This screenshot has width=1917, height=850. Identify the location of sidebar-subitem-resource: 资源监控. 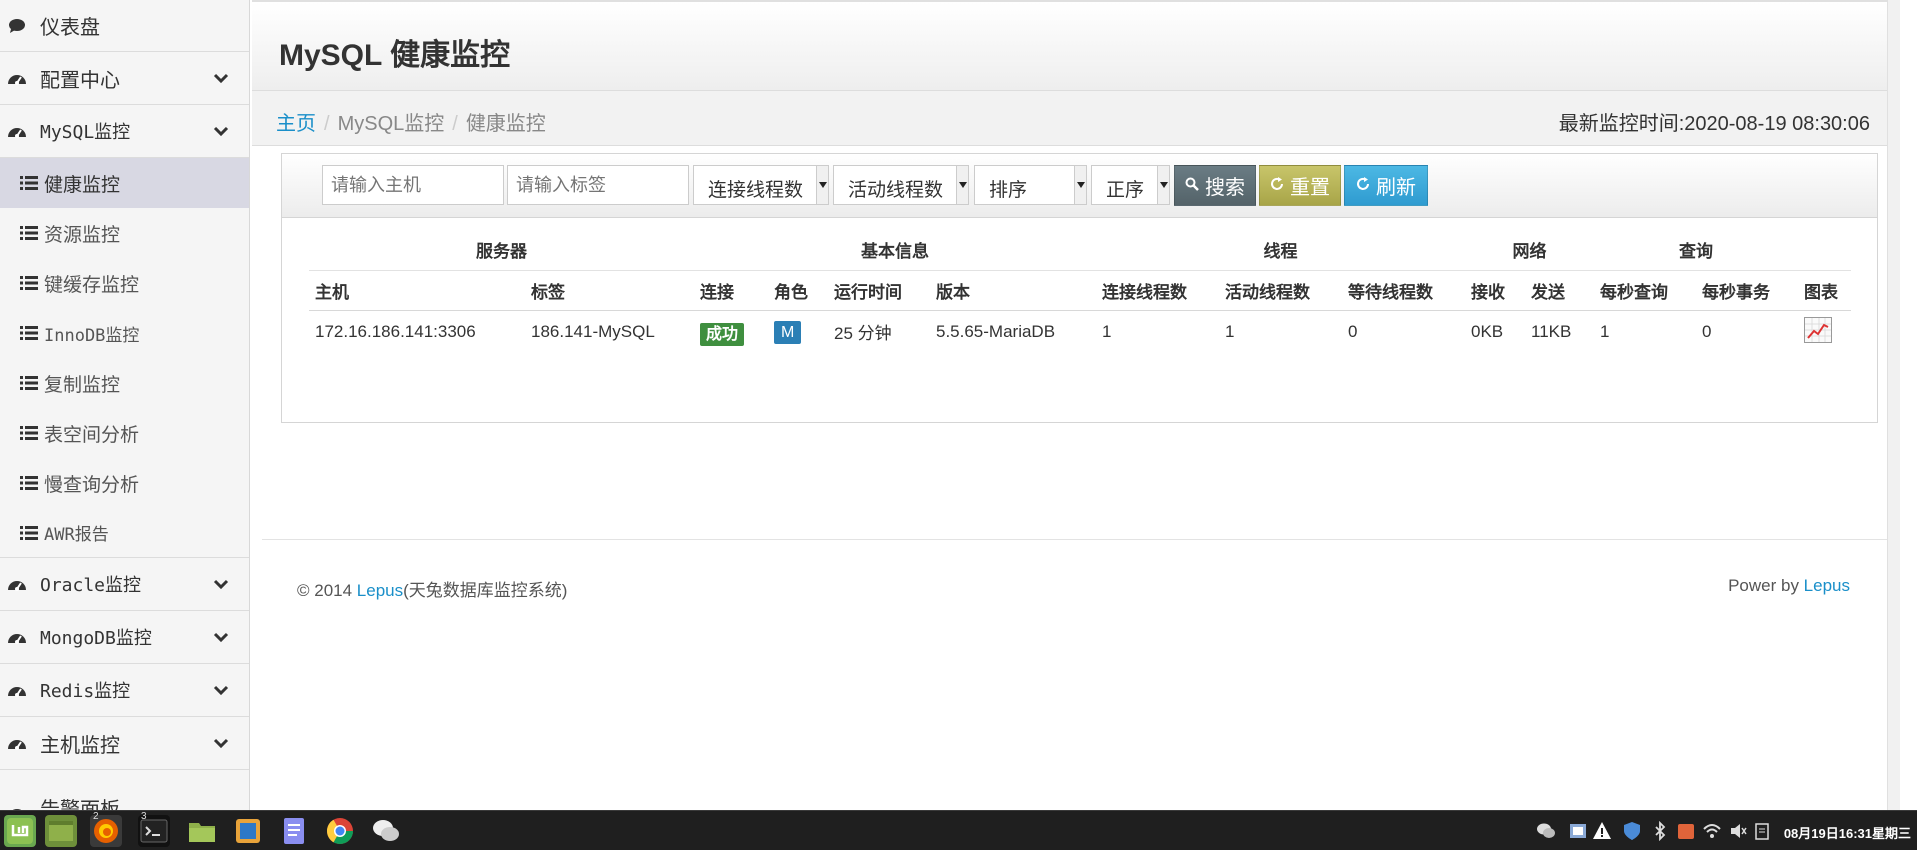
(124, 233).